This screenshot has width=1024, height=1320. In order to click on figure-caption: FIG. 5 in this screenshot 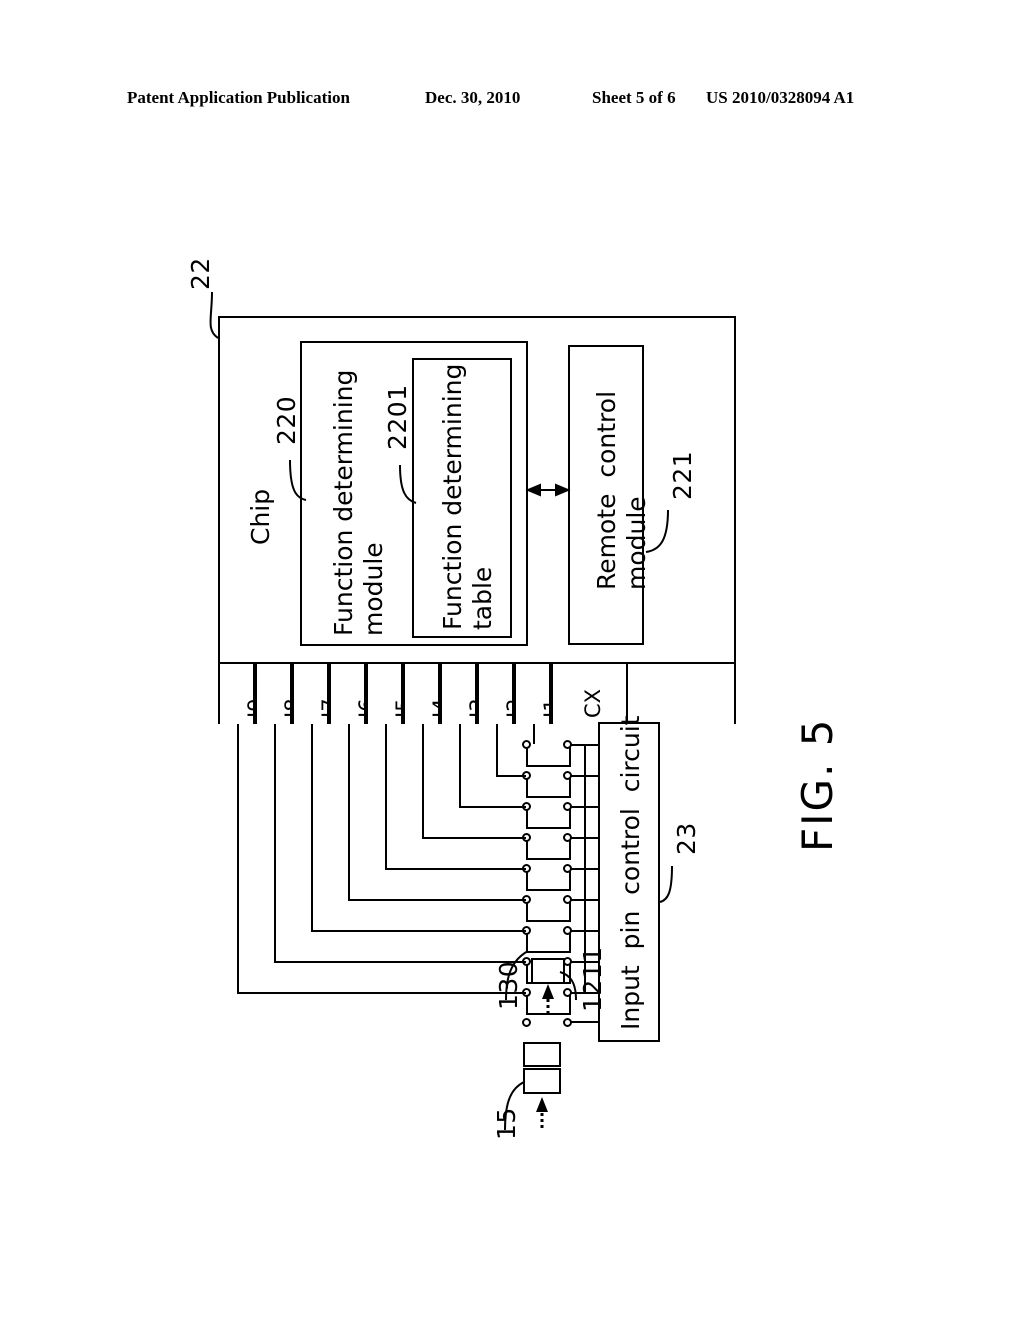, I will do `click(817, 784)`.